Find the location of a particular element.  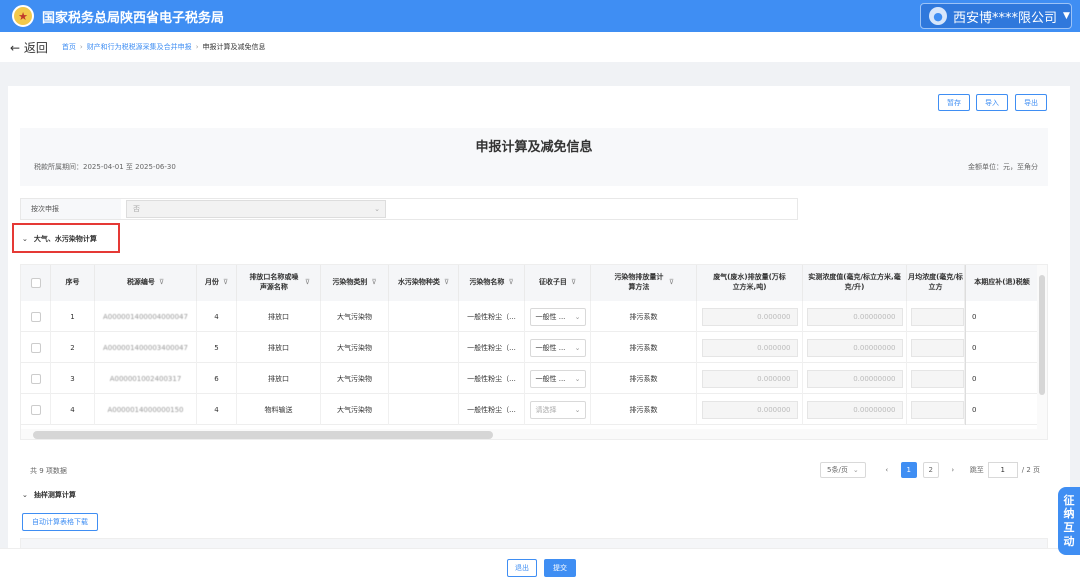

user-avatar-icon: ● is located at coordinates (938, 16).